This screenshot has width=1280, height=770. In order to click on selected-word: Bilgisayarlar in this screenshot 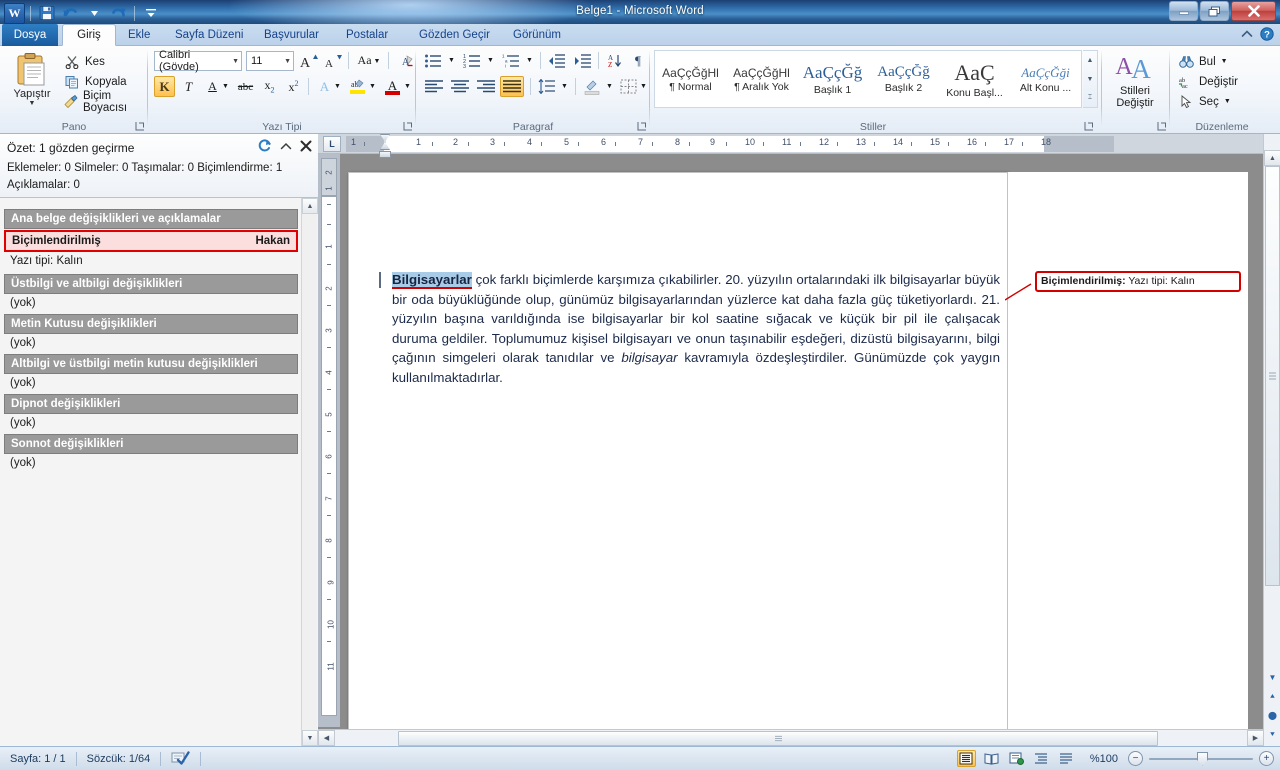, I will do `click(432, 280)`.